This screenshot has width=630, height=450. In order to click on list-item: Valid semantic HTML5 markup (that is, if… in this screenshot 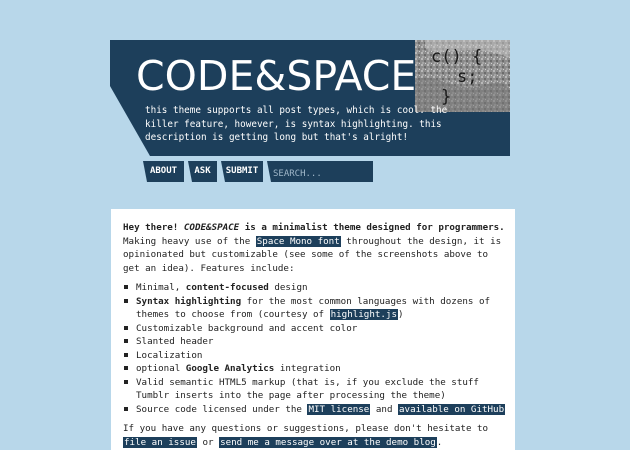, I will do `click(315, 389)`.